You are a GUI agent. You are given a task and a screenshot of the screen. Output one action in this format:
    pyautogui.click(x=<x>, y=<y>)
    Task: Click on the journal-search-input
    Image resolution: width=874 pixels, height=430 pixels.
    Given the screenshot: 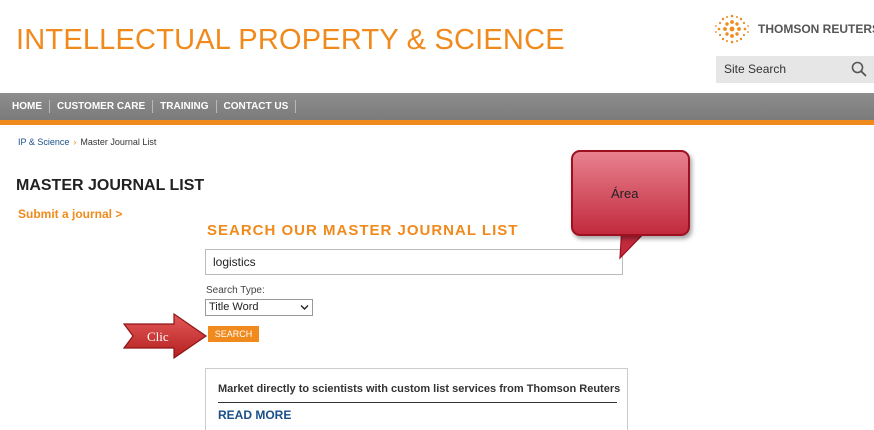 What is the action you would take?
    pyautogui.click(x=414, y=262)
    